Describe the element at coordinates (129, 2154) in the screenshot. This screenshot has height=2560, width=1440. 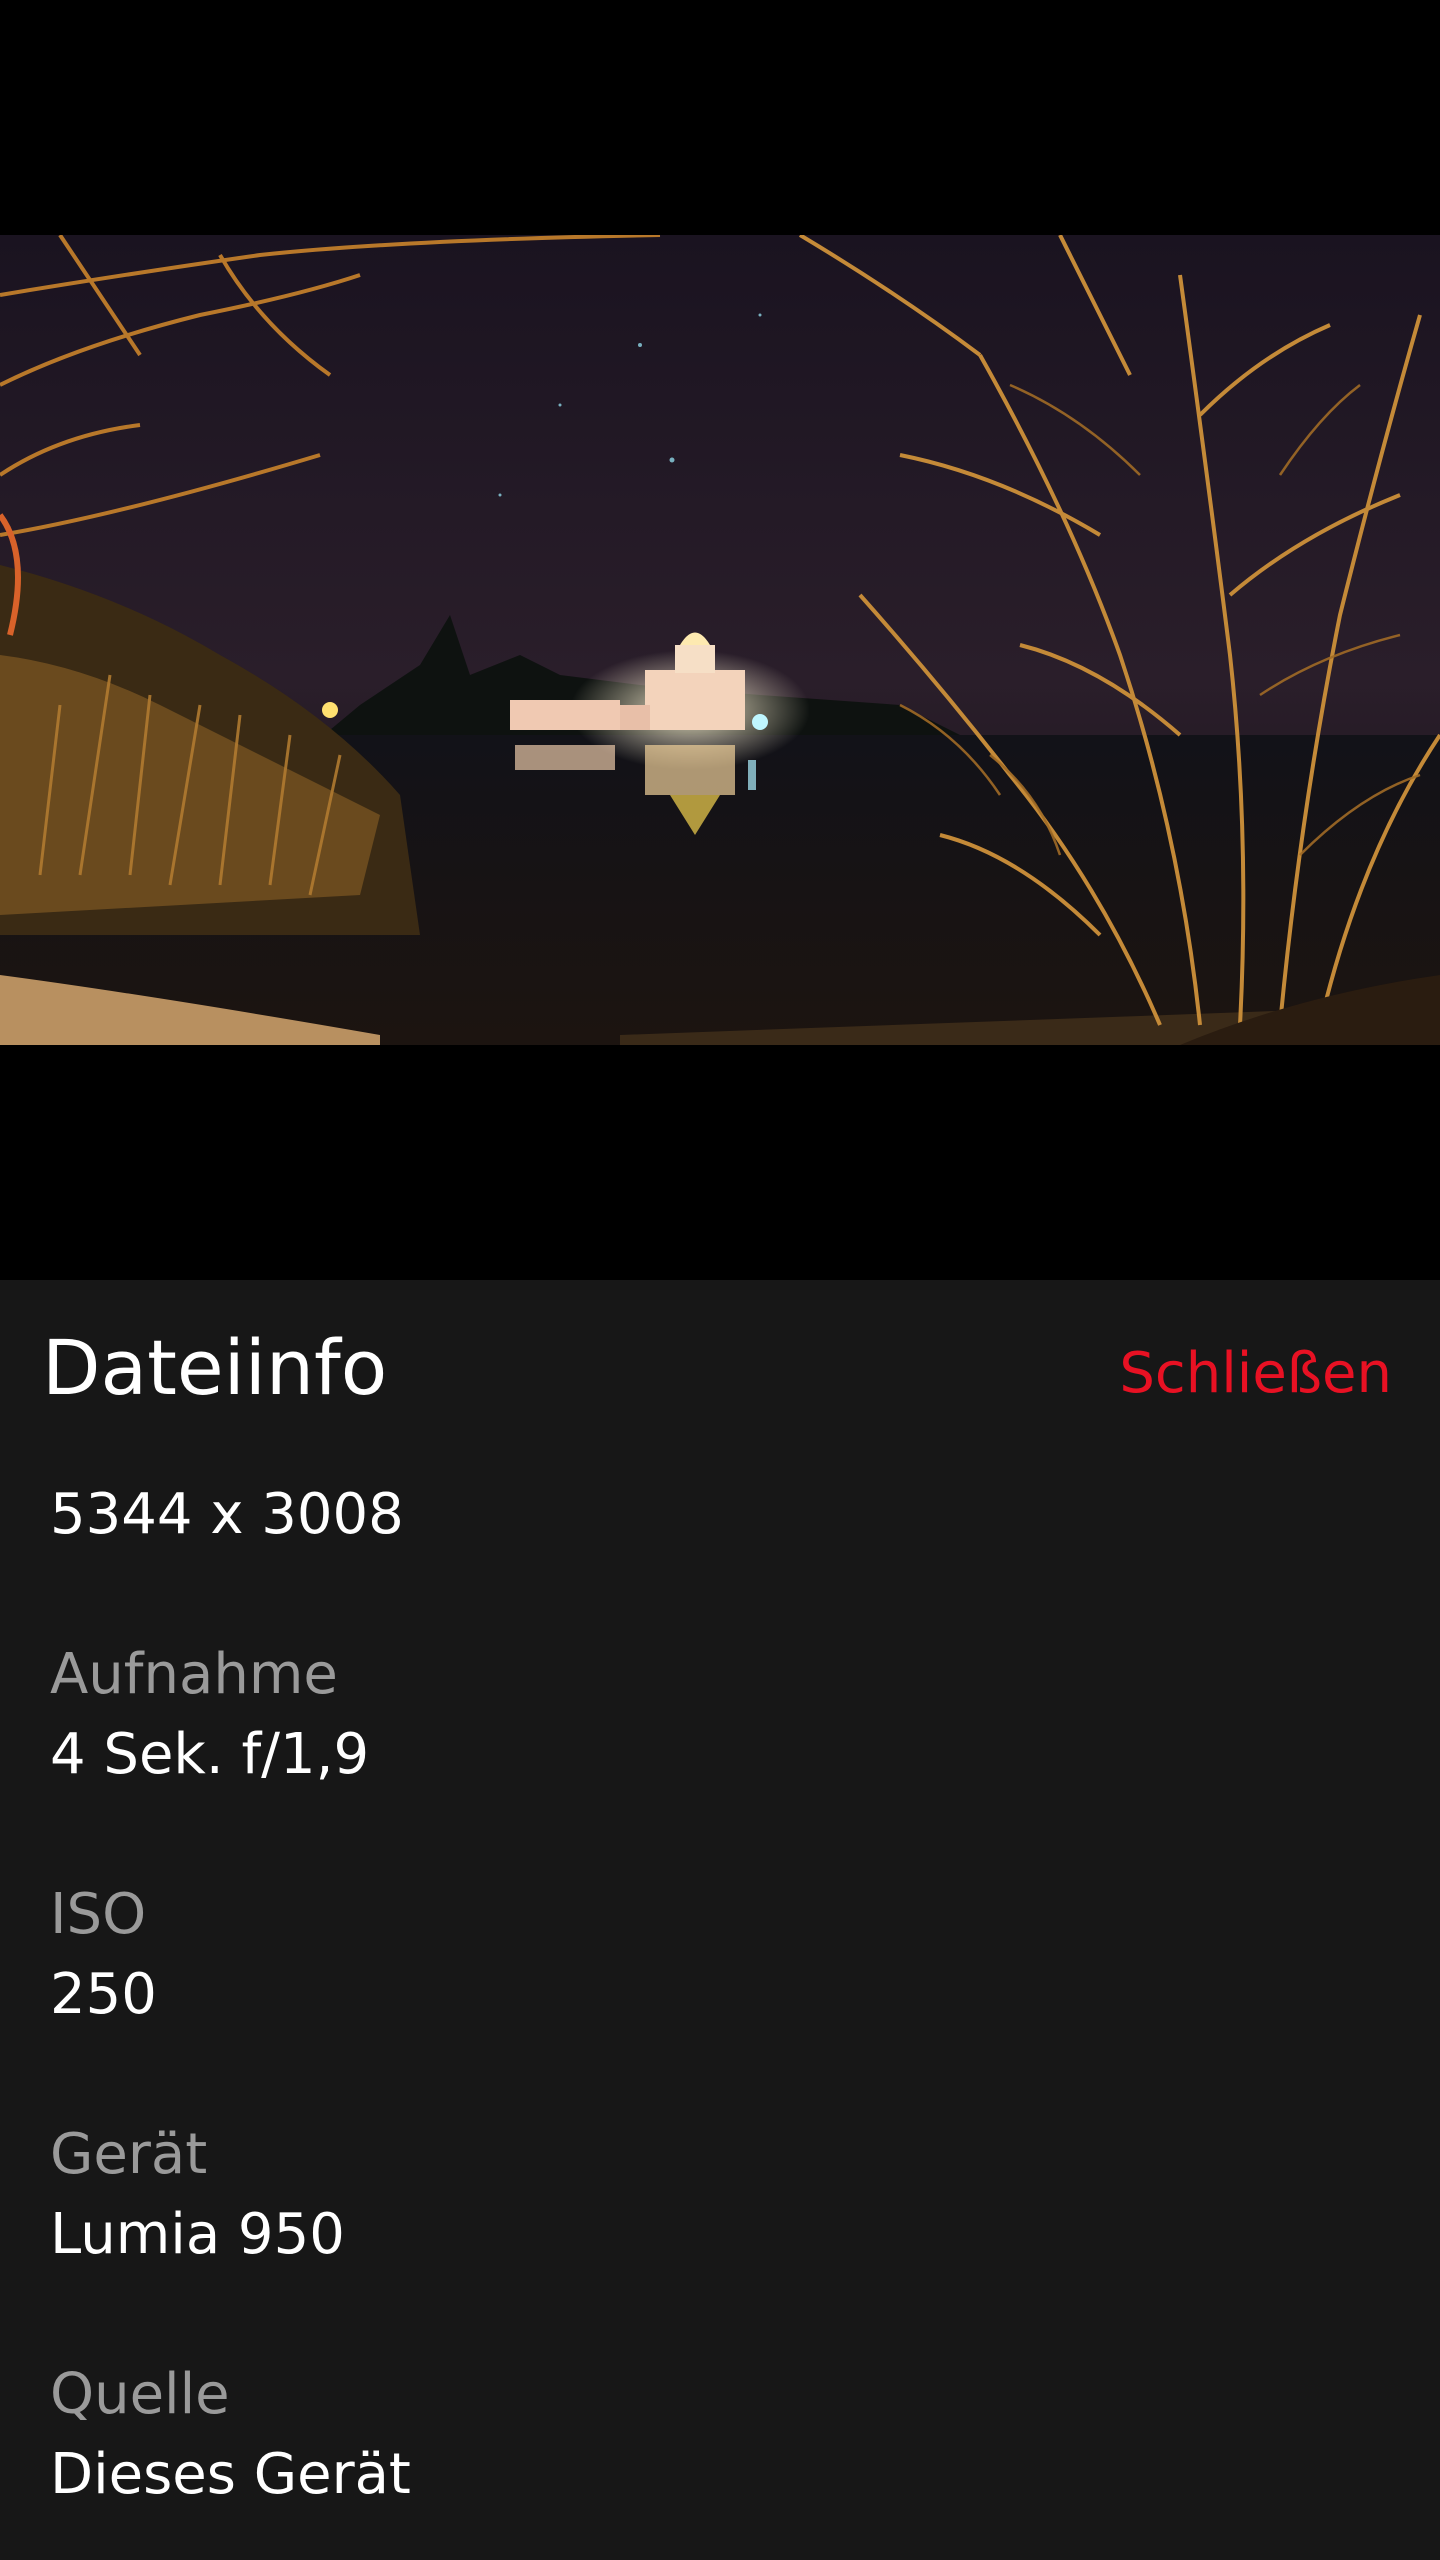
I see `device-label: Gerät` at that location.